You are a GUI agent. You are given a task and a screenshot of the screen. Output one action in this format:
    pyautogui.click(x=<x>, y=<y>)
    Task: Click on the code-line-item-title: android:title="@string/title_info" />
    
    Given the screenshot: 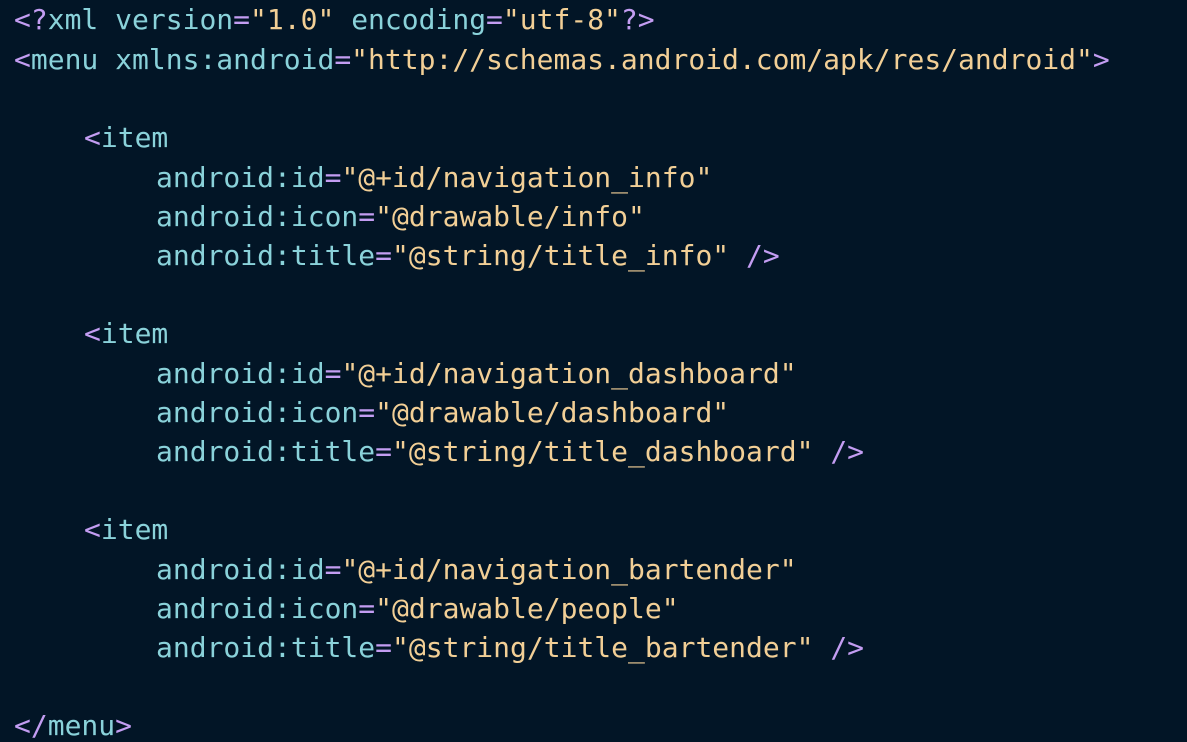 What is the action you would take?
    pyautogui.click(x=397, y=256)
    